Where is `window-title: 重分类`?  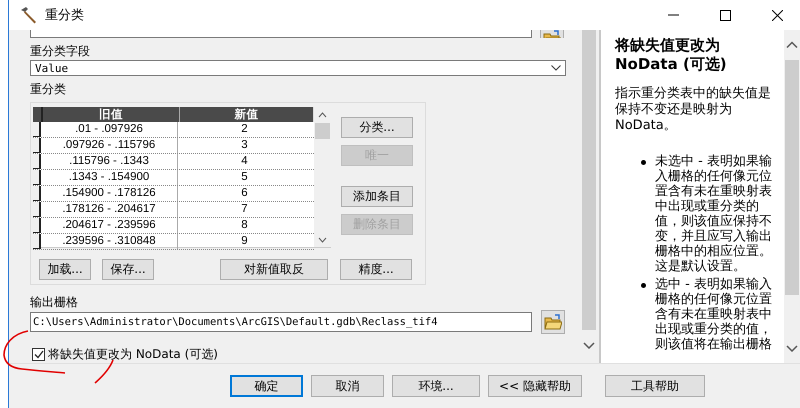 window-title: 重分类 is located at coordinates (65, 15).